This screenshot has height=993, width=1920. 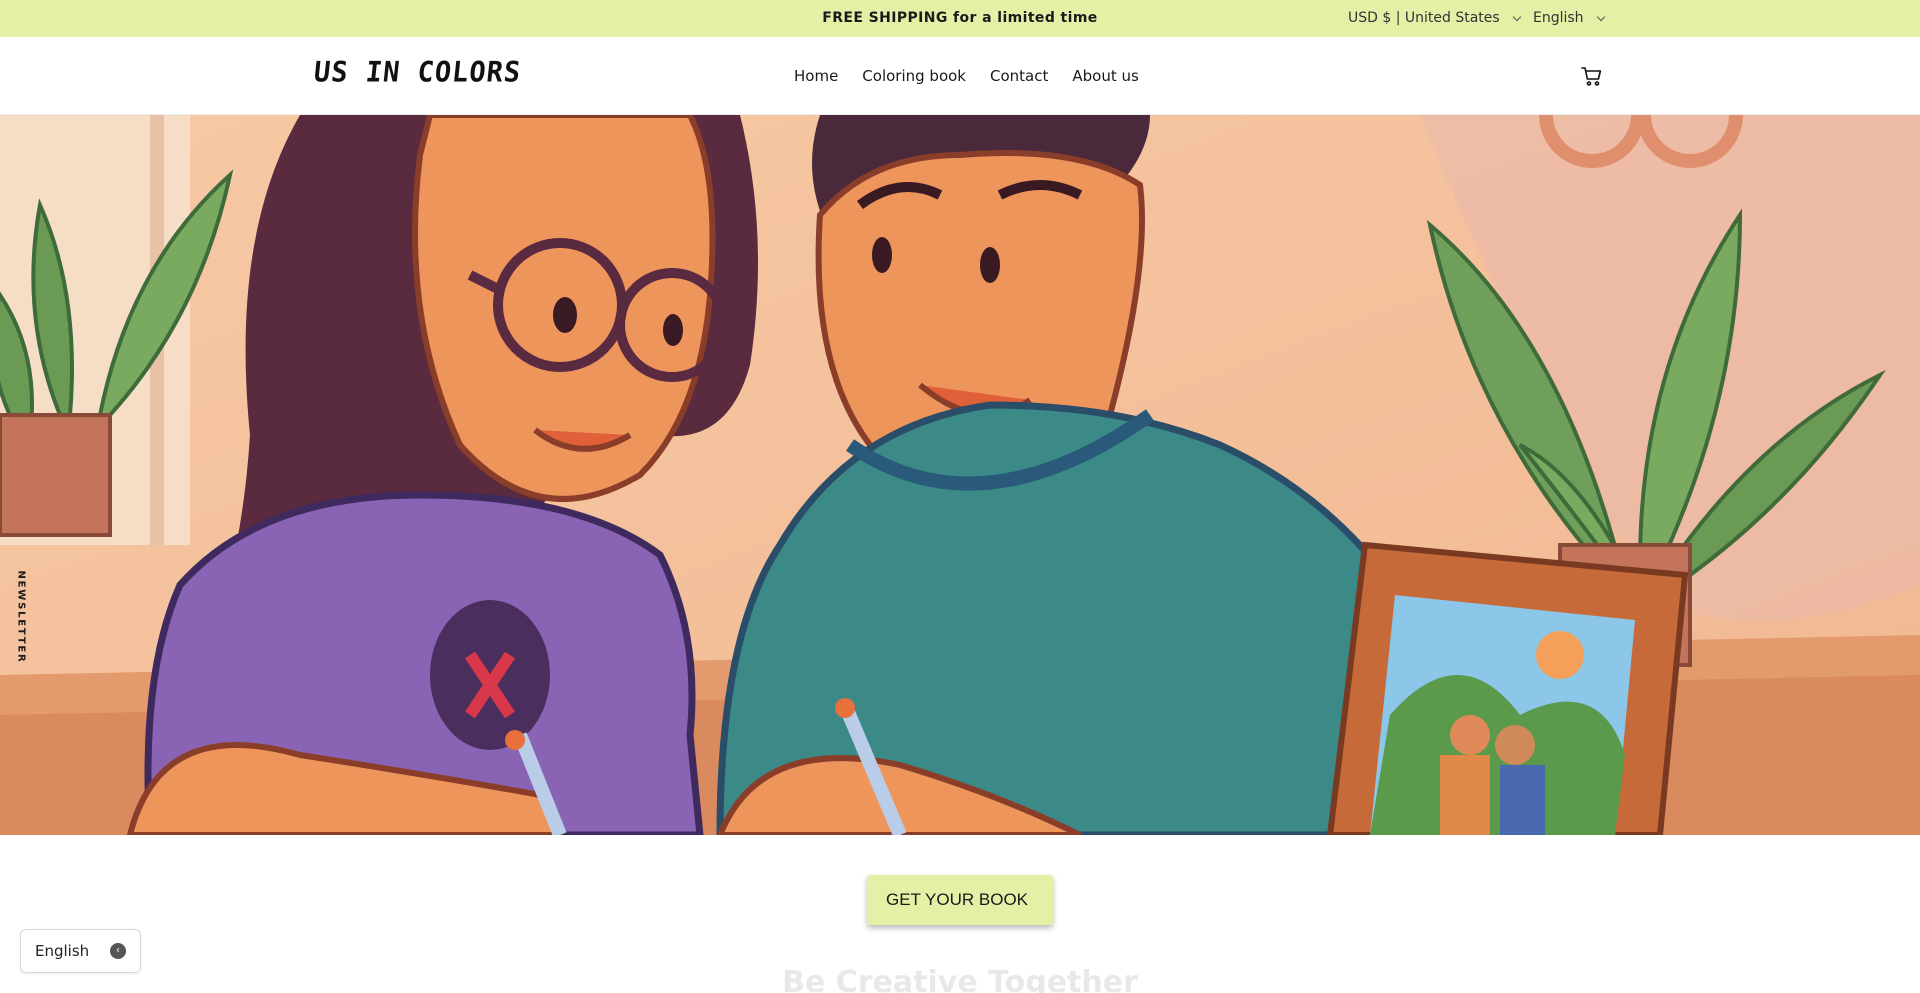 I want to click on language-label: English, so click(x=1558, y=18).